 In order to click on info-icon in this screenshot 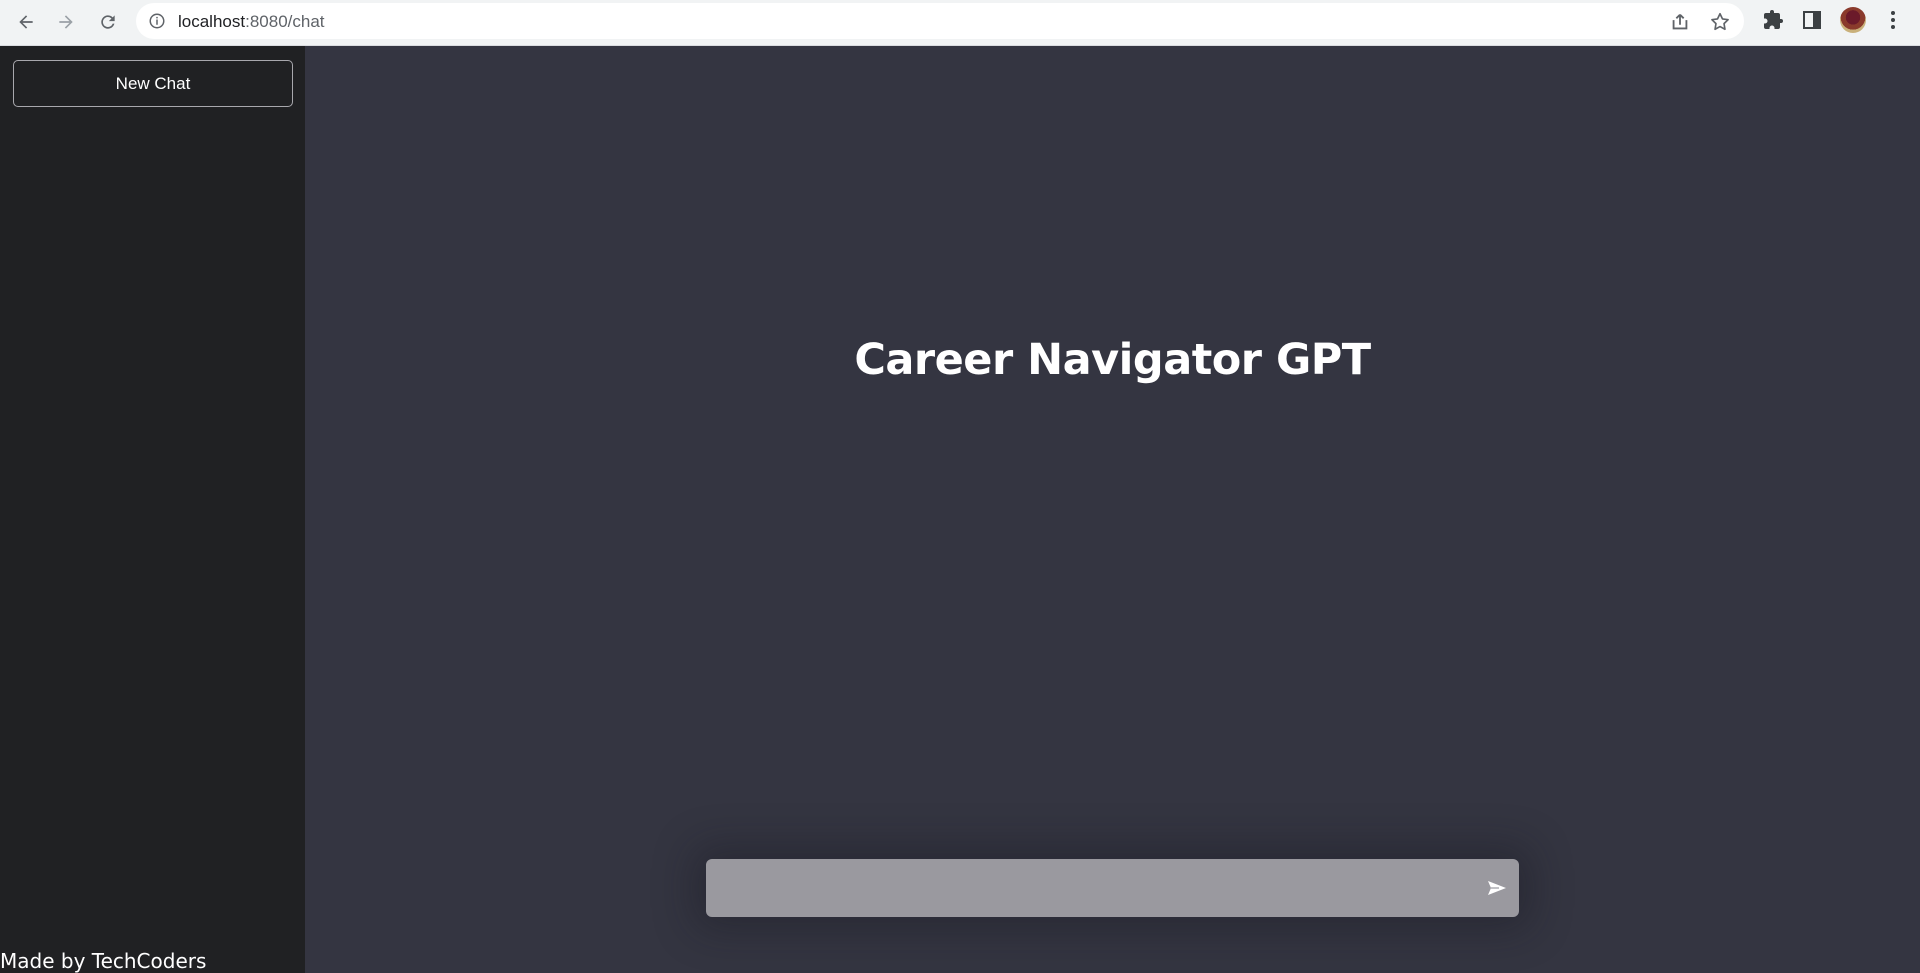, I will do `click(157, 21)`.